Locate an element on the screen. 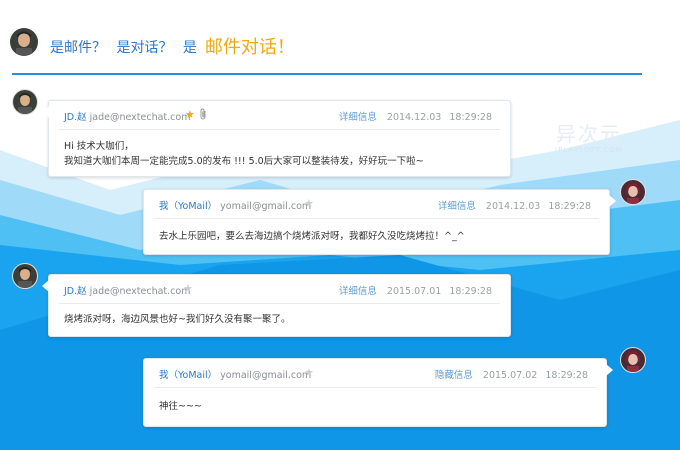 Image resolution: width=680 pixels, height=450 pixels. message-body: 烧烤派对呀，海边风景也好~我们好久没有聚一聚了。 is located at coordinates (279, 320).